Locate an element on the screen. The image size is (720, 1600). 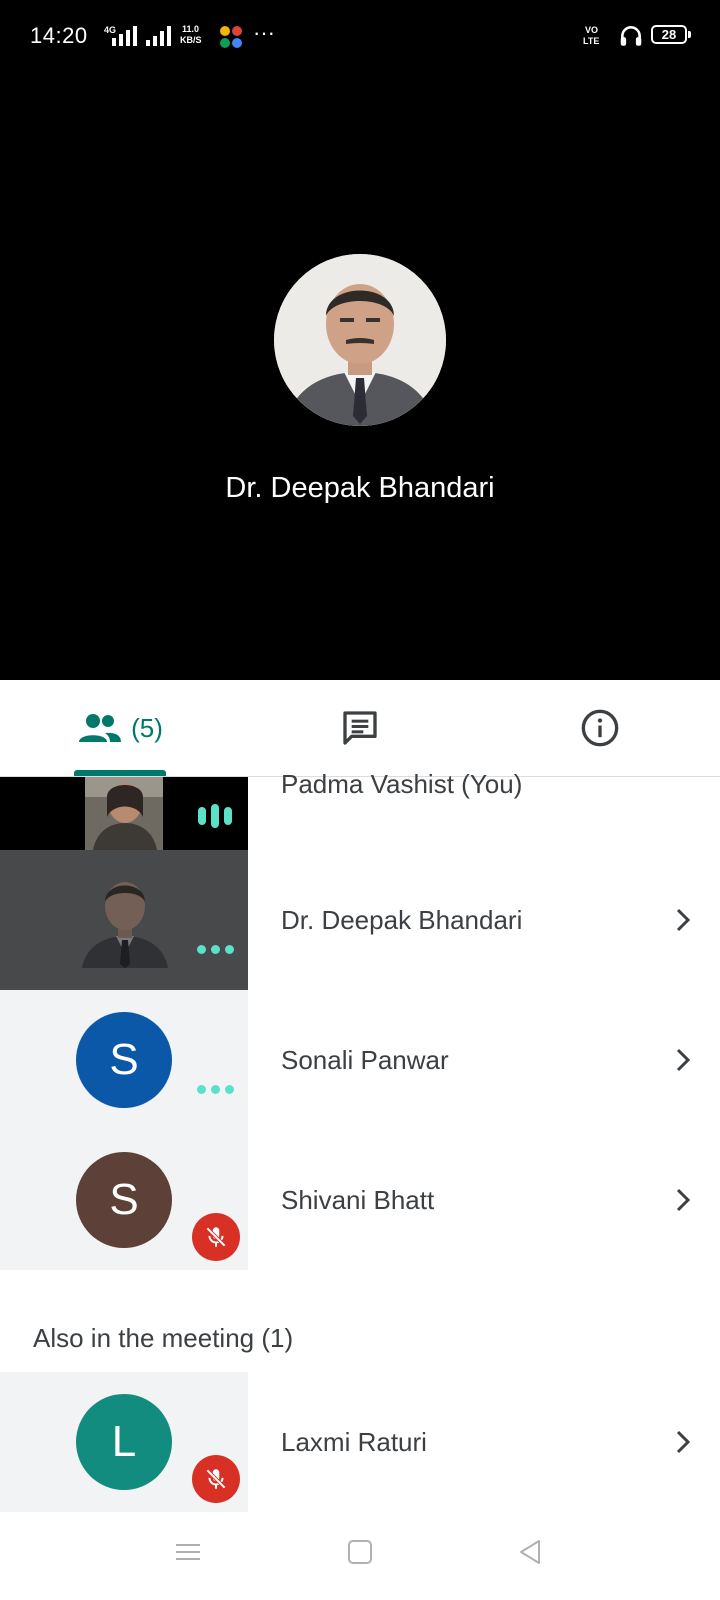
participant-video-tile: L is located at coordinates (124, 1442).